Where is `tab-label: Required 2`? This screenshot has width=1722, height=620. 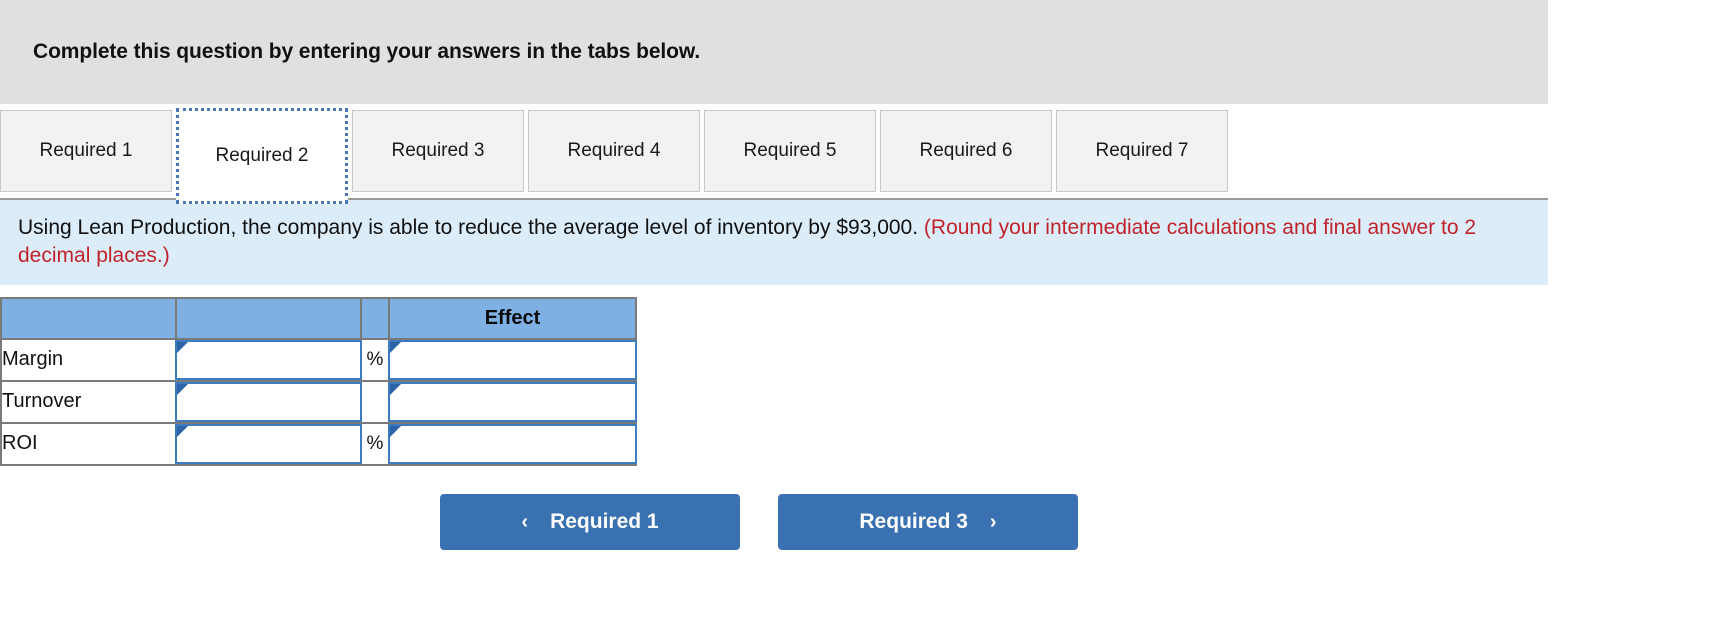
tab-label: Required 2 is located at coordinates (262, 155).